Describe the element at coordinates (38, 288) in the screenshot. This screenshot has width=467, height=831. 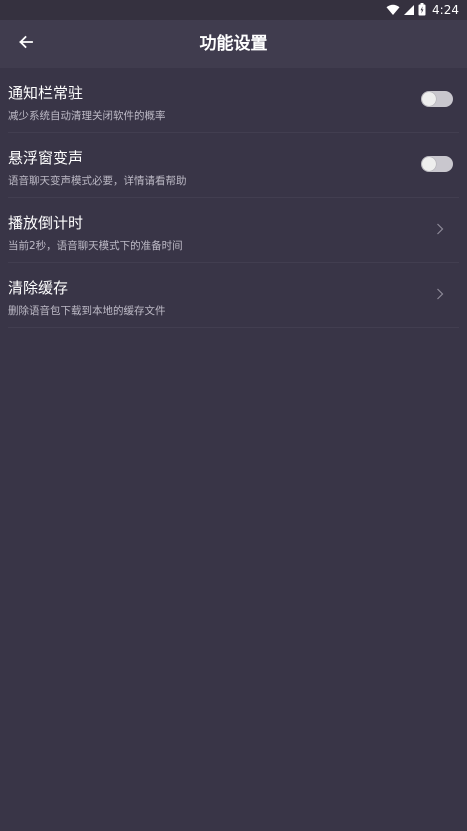
I see `setting-title: 清除缓存` at that location.